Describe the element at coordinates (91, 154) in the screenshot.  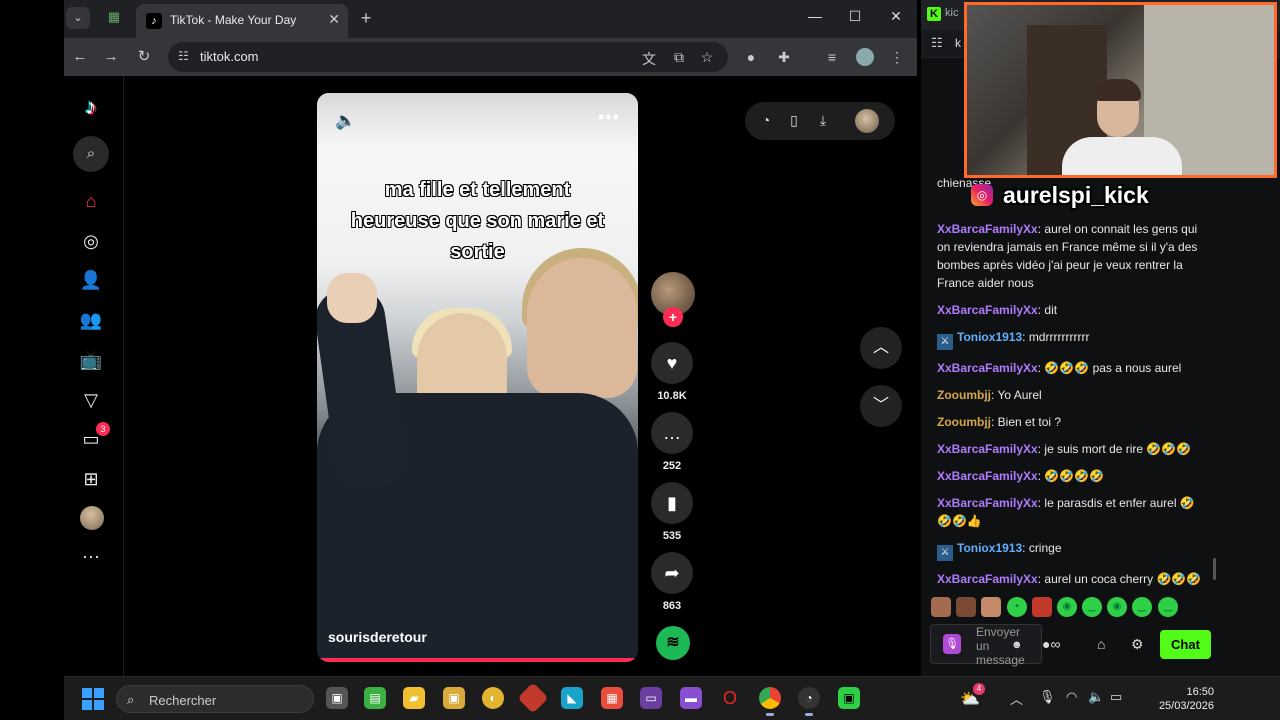
I see `search-icon: ⌕` at that location.